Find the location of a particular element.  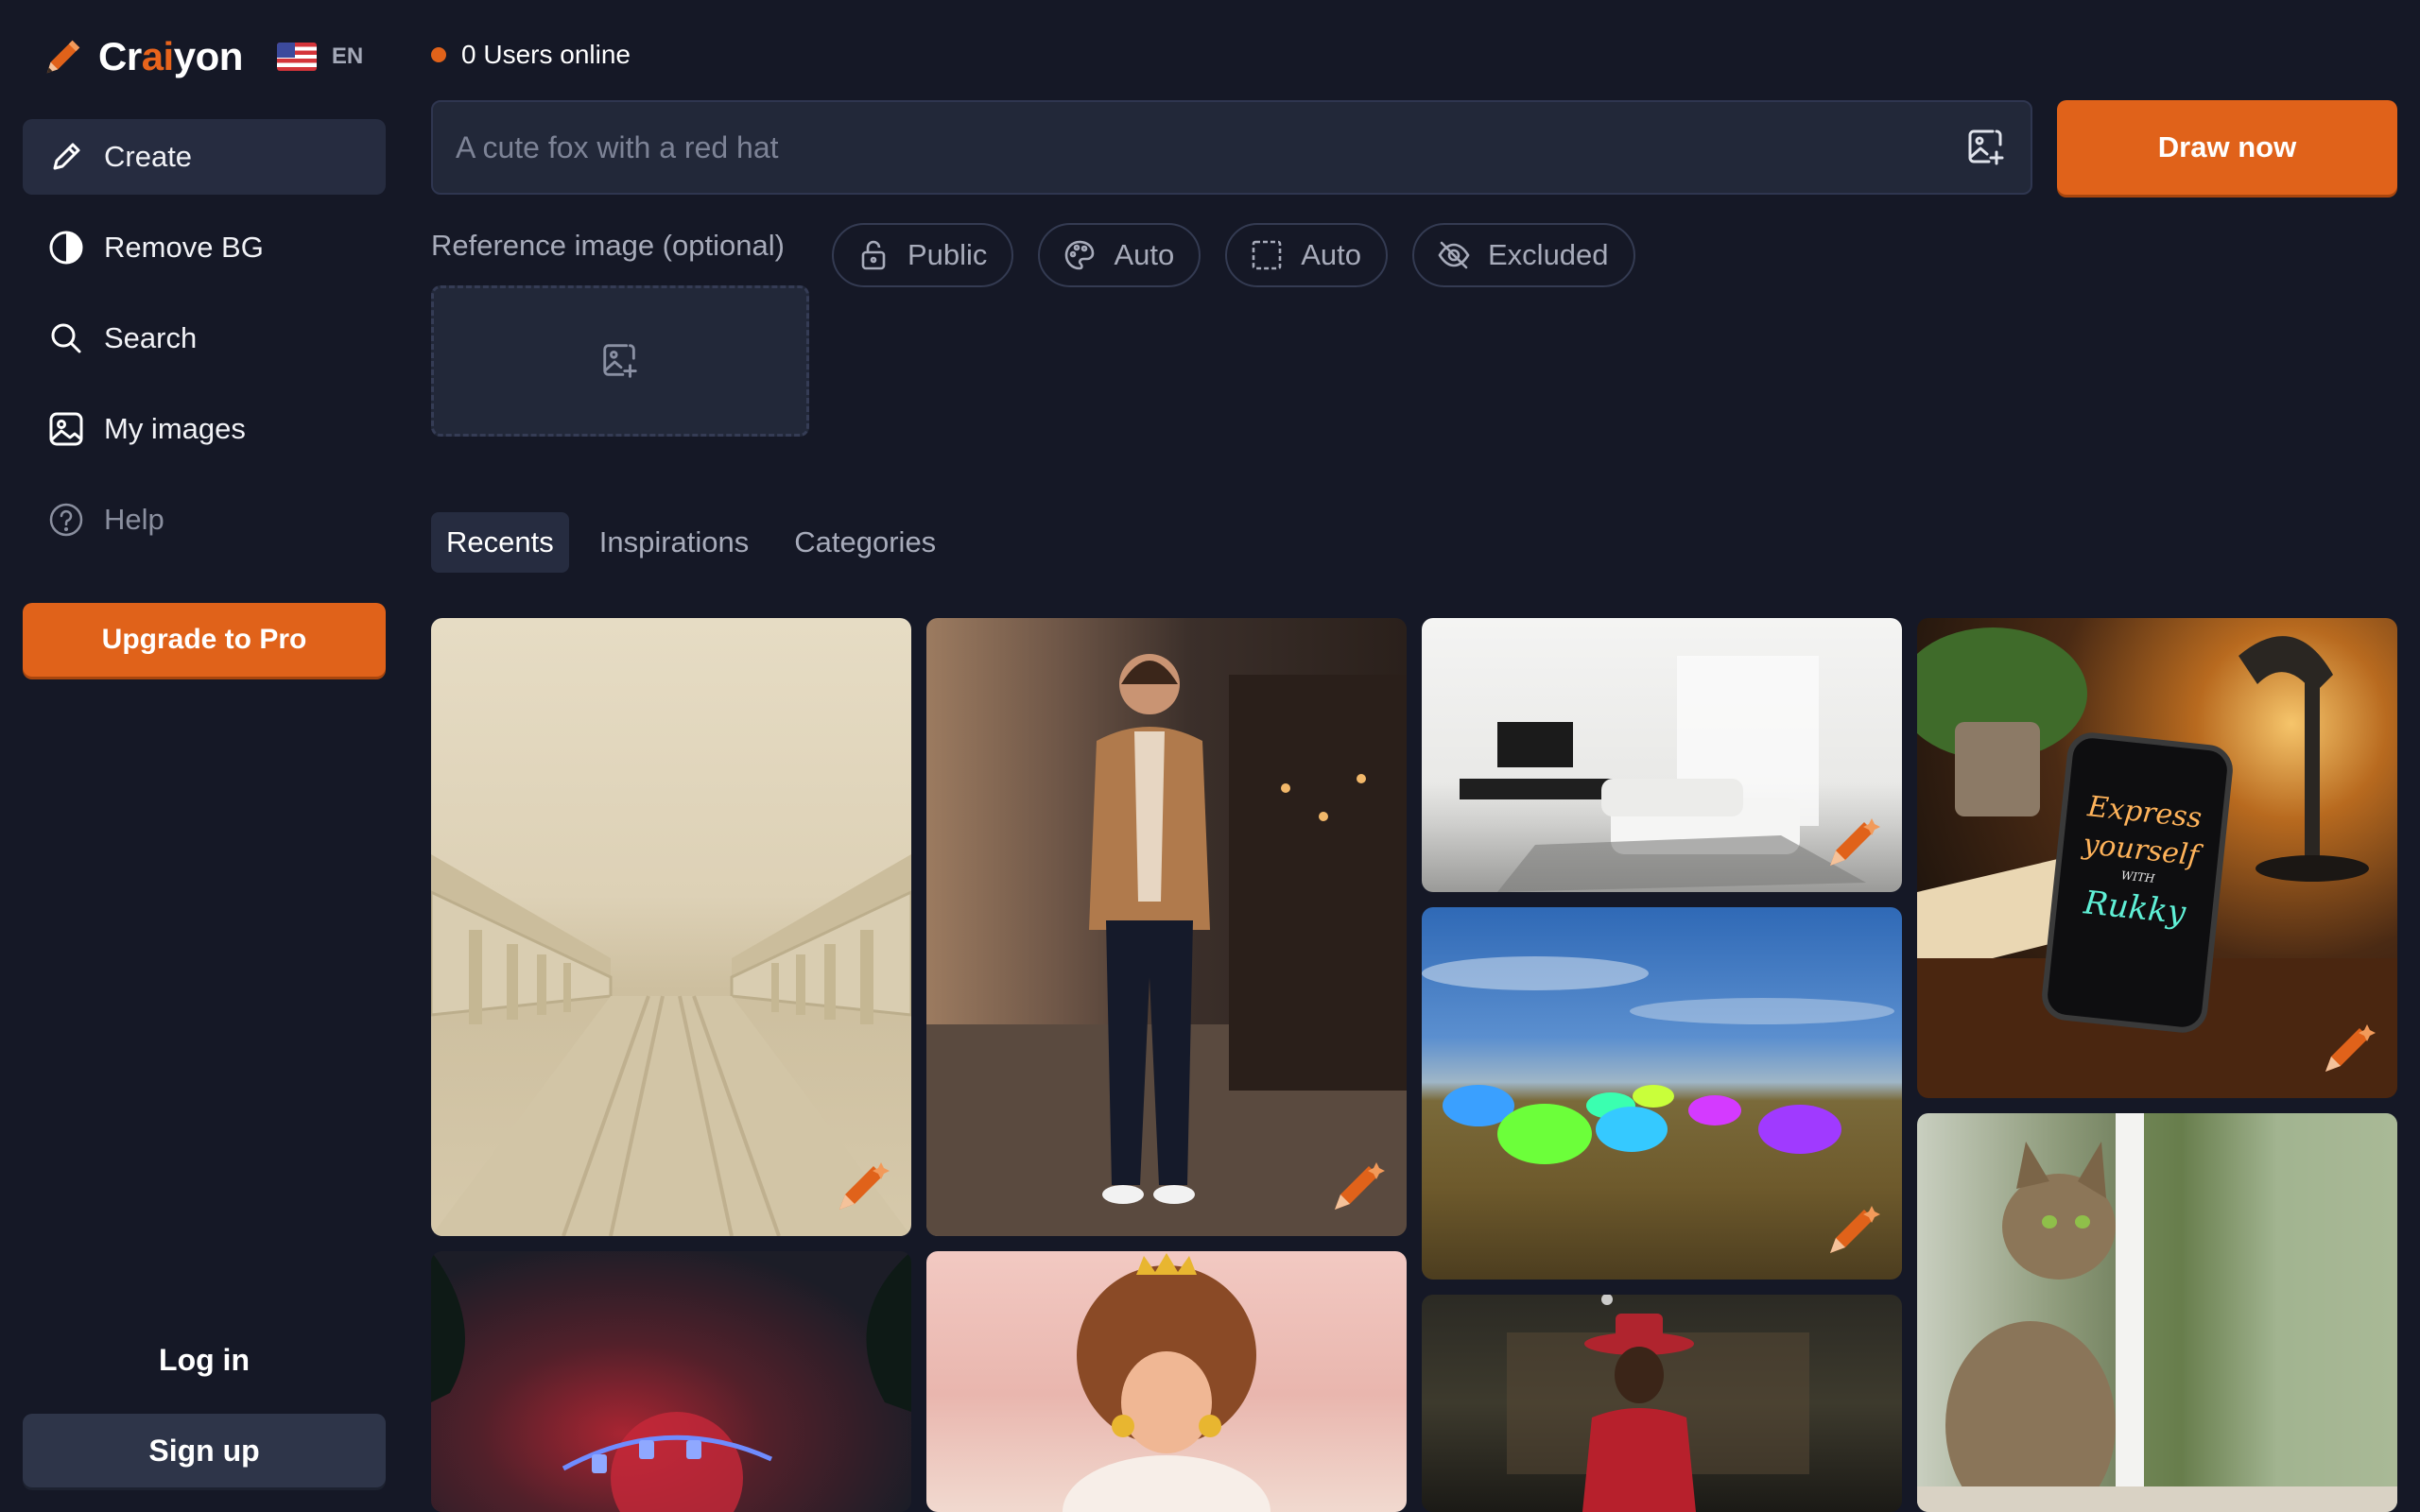

exclusion-option: Excluded is located at coordinates (1523, 255).